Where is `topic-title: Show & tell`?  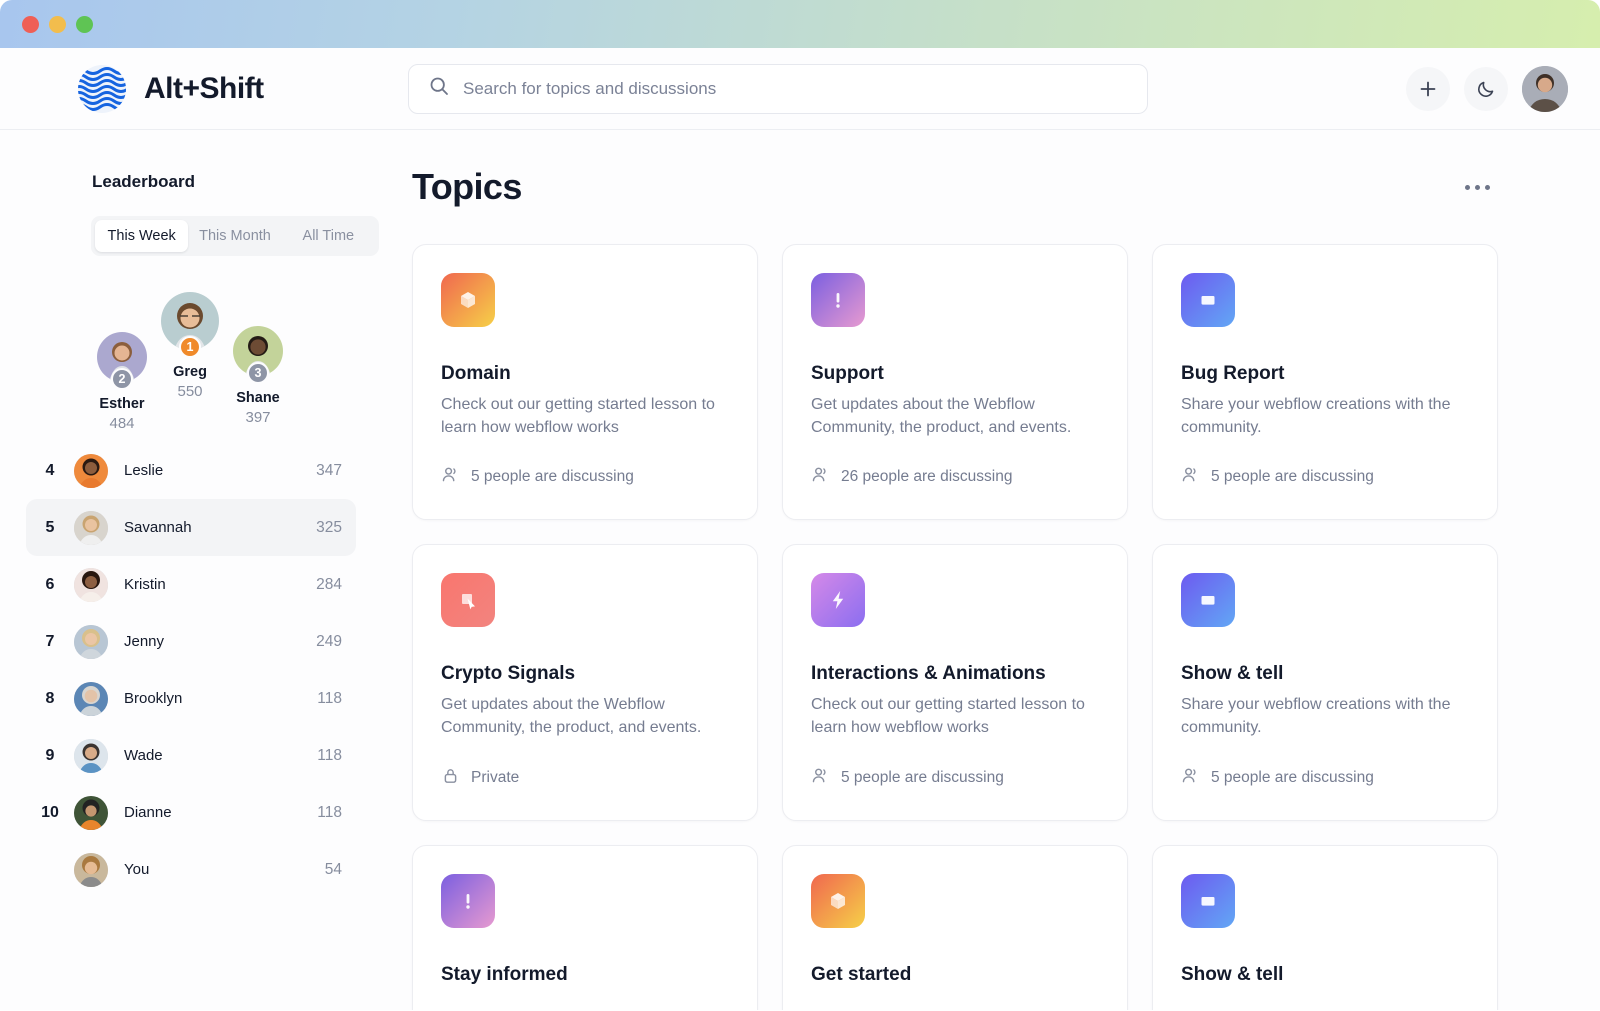 topic-title: Show & tell is located at coordinates (1232, 674).